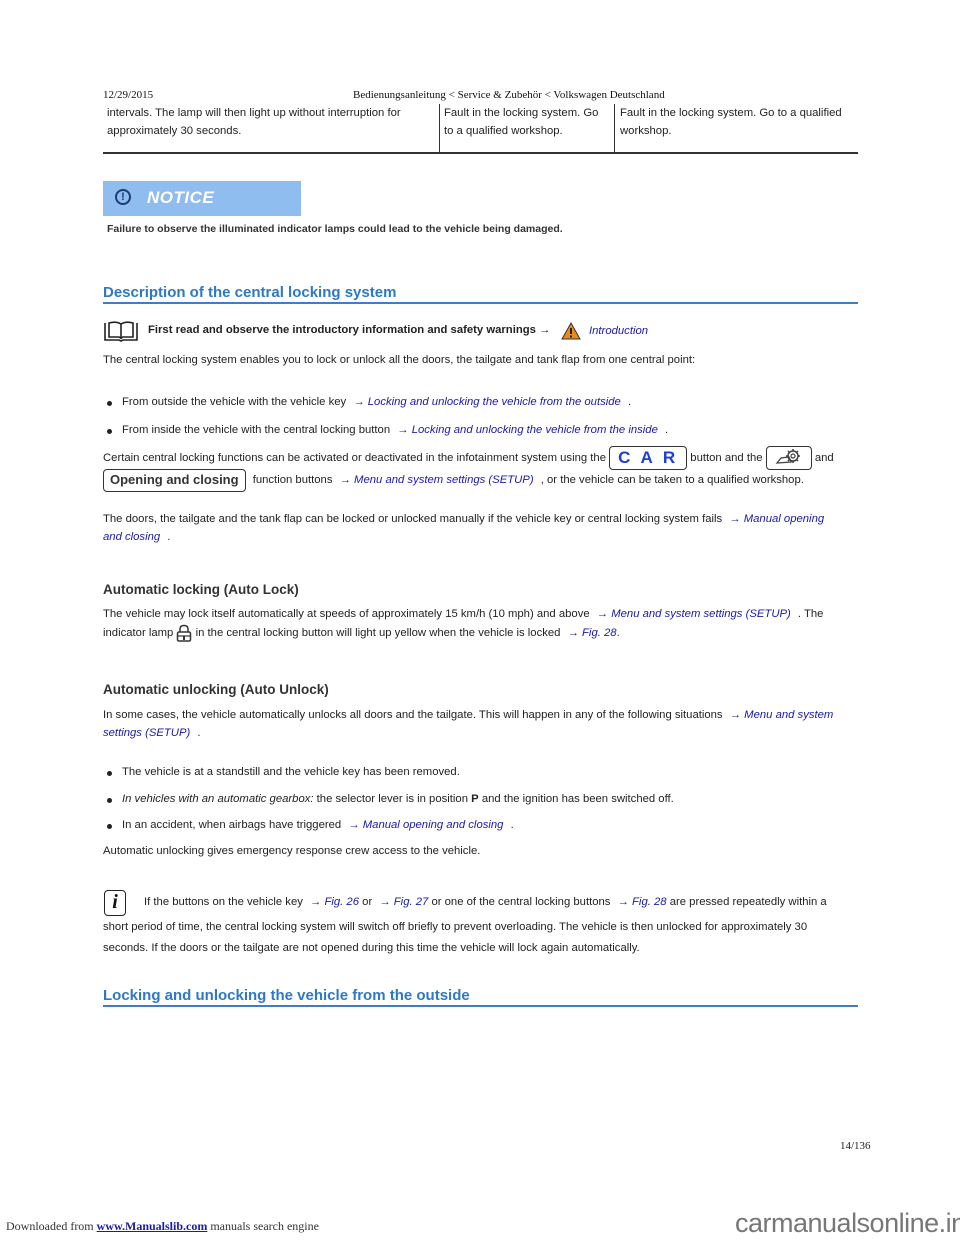  Describe the element at coordinates (576, 799) in the screenshot. I see `text: and the ignition has been switched off.` at that location.